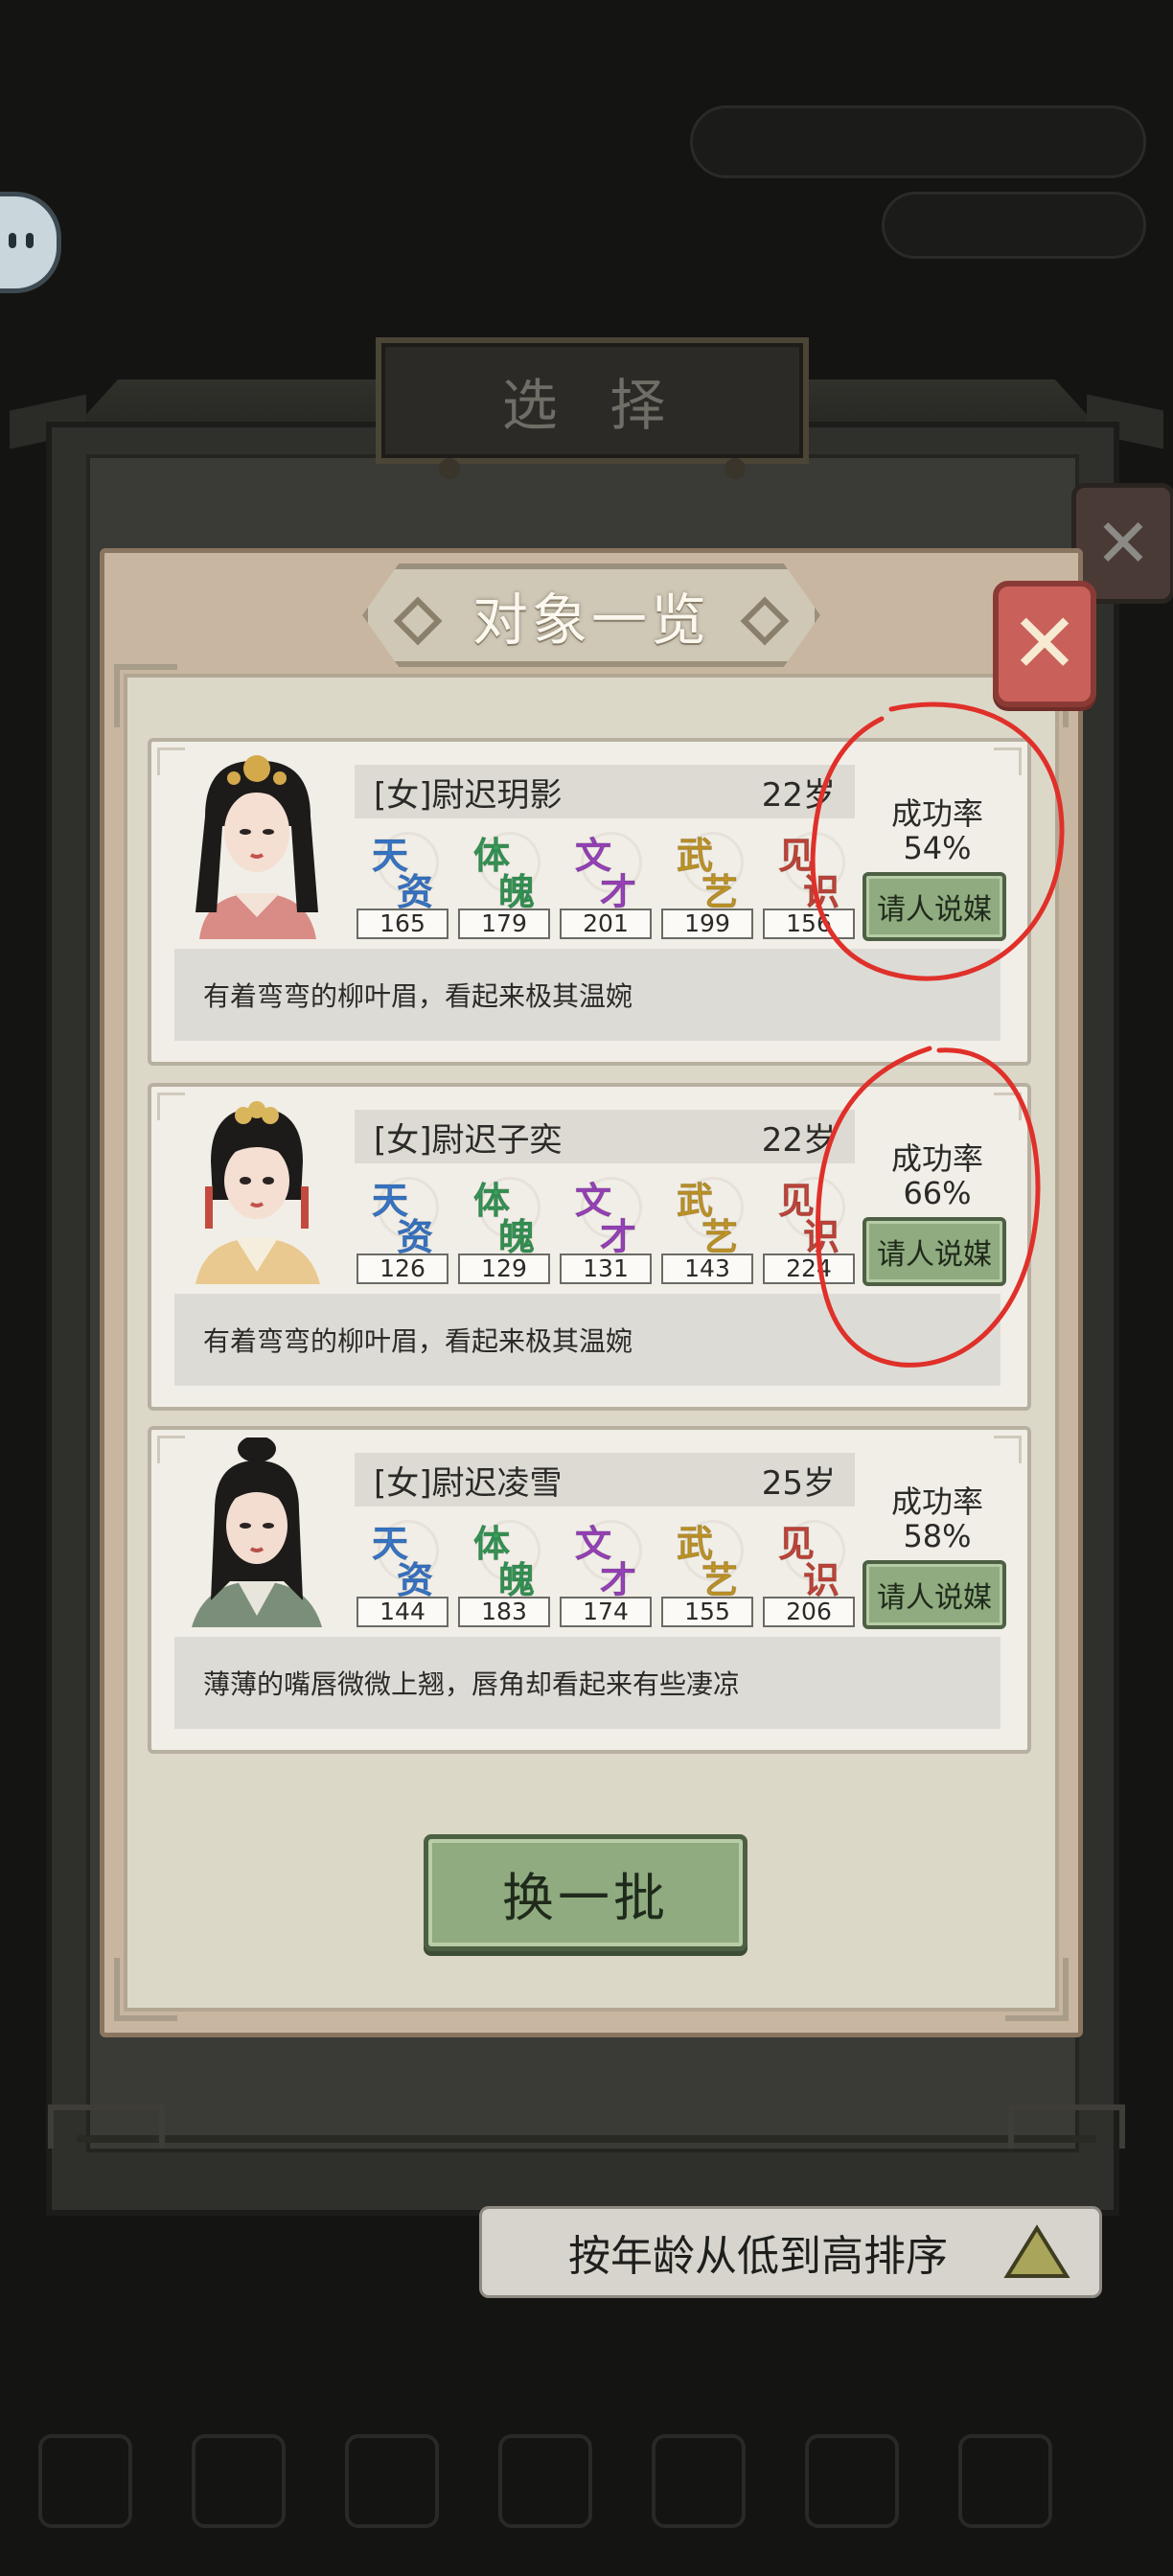  What do you see at coordinates (798, 1483) in the screenshot?
I see `candidate-age: 25岁` at bounding box center [798, 1483].